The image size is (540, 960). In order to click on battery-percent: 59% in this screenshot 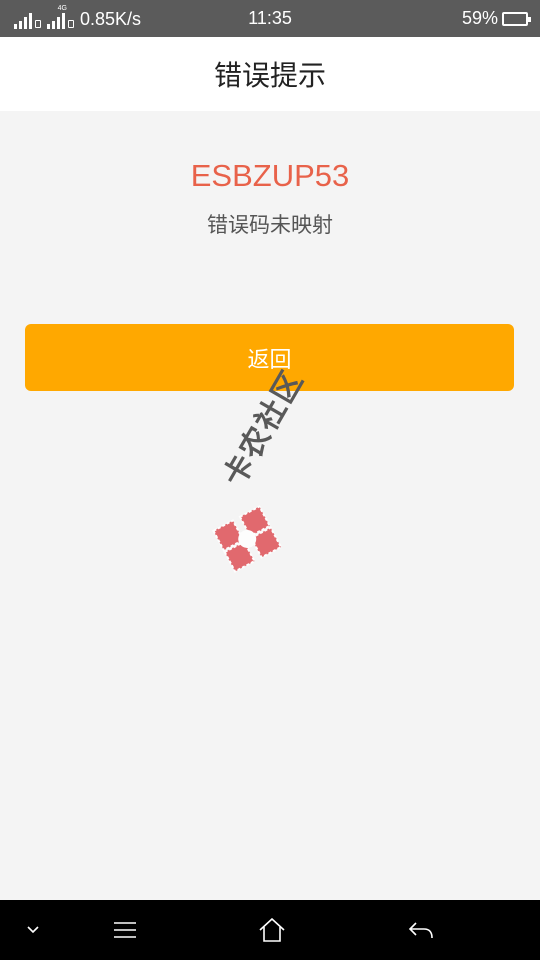, I will do `click(479, 18)`.